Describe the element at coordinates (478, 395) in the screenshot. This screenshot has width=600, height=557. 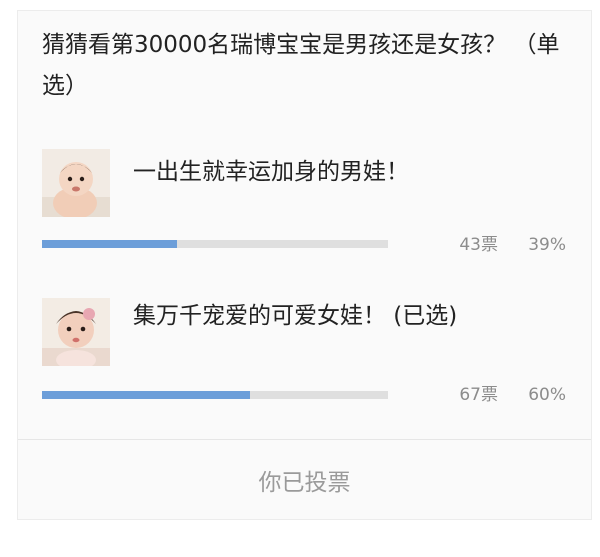
I see `vote-count: 67票` at that location.